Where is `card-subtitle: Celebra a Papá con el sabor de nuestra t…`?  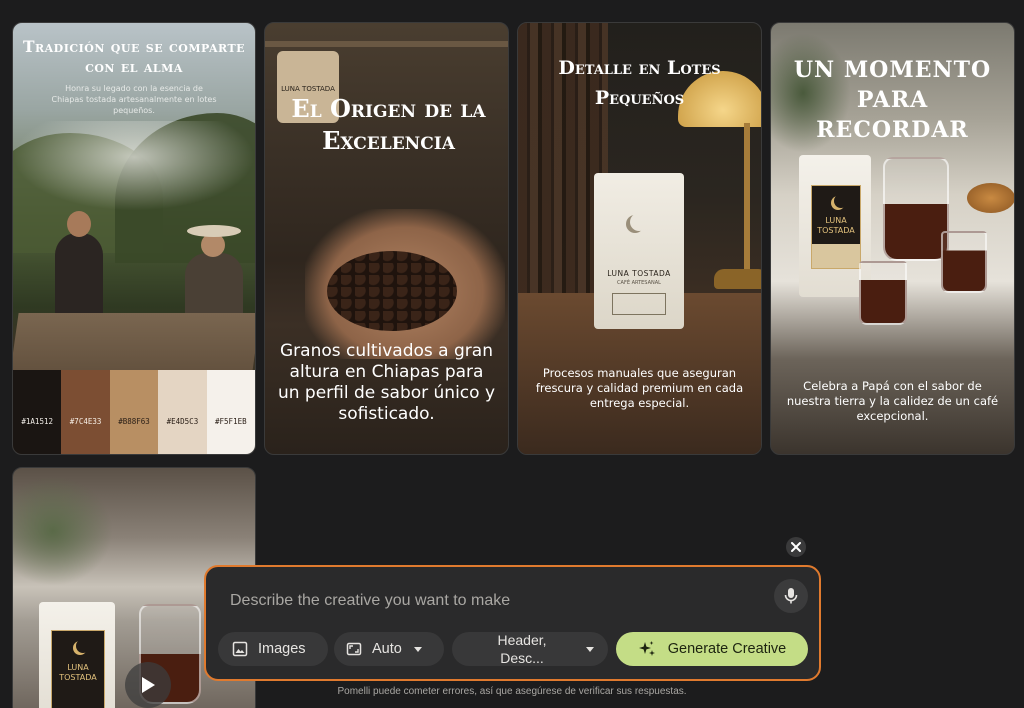 card-subtitle: Celebra a Papá con el sabor de nuestra t… is located at coordinates (892, 401).